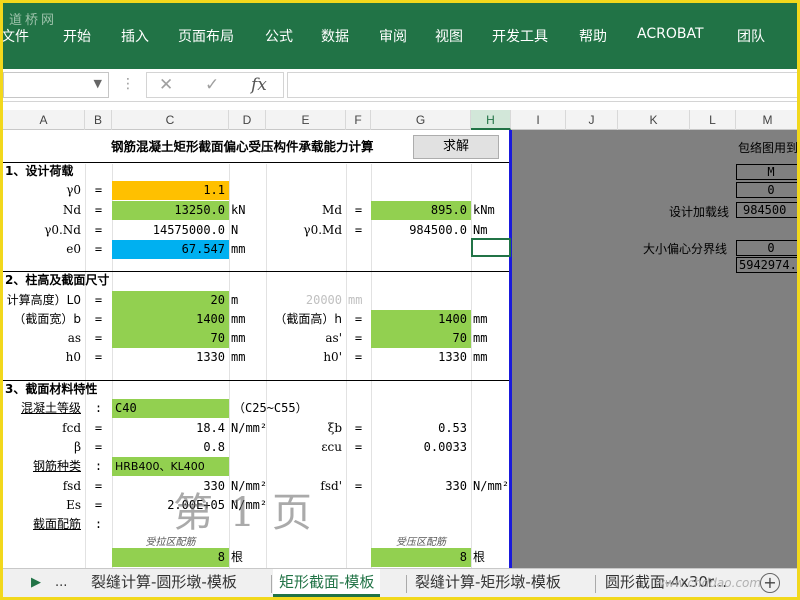 The image size is (800, 600). Describe the element at coordinates (166, 85) in the screenshot. I see `cancel-icon: ✕` at that location.